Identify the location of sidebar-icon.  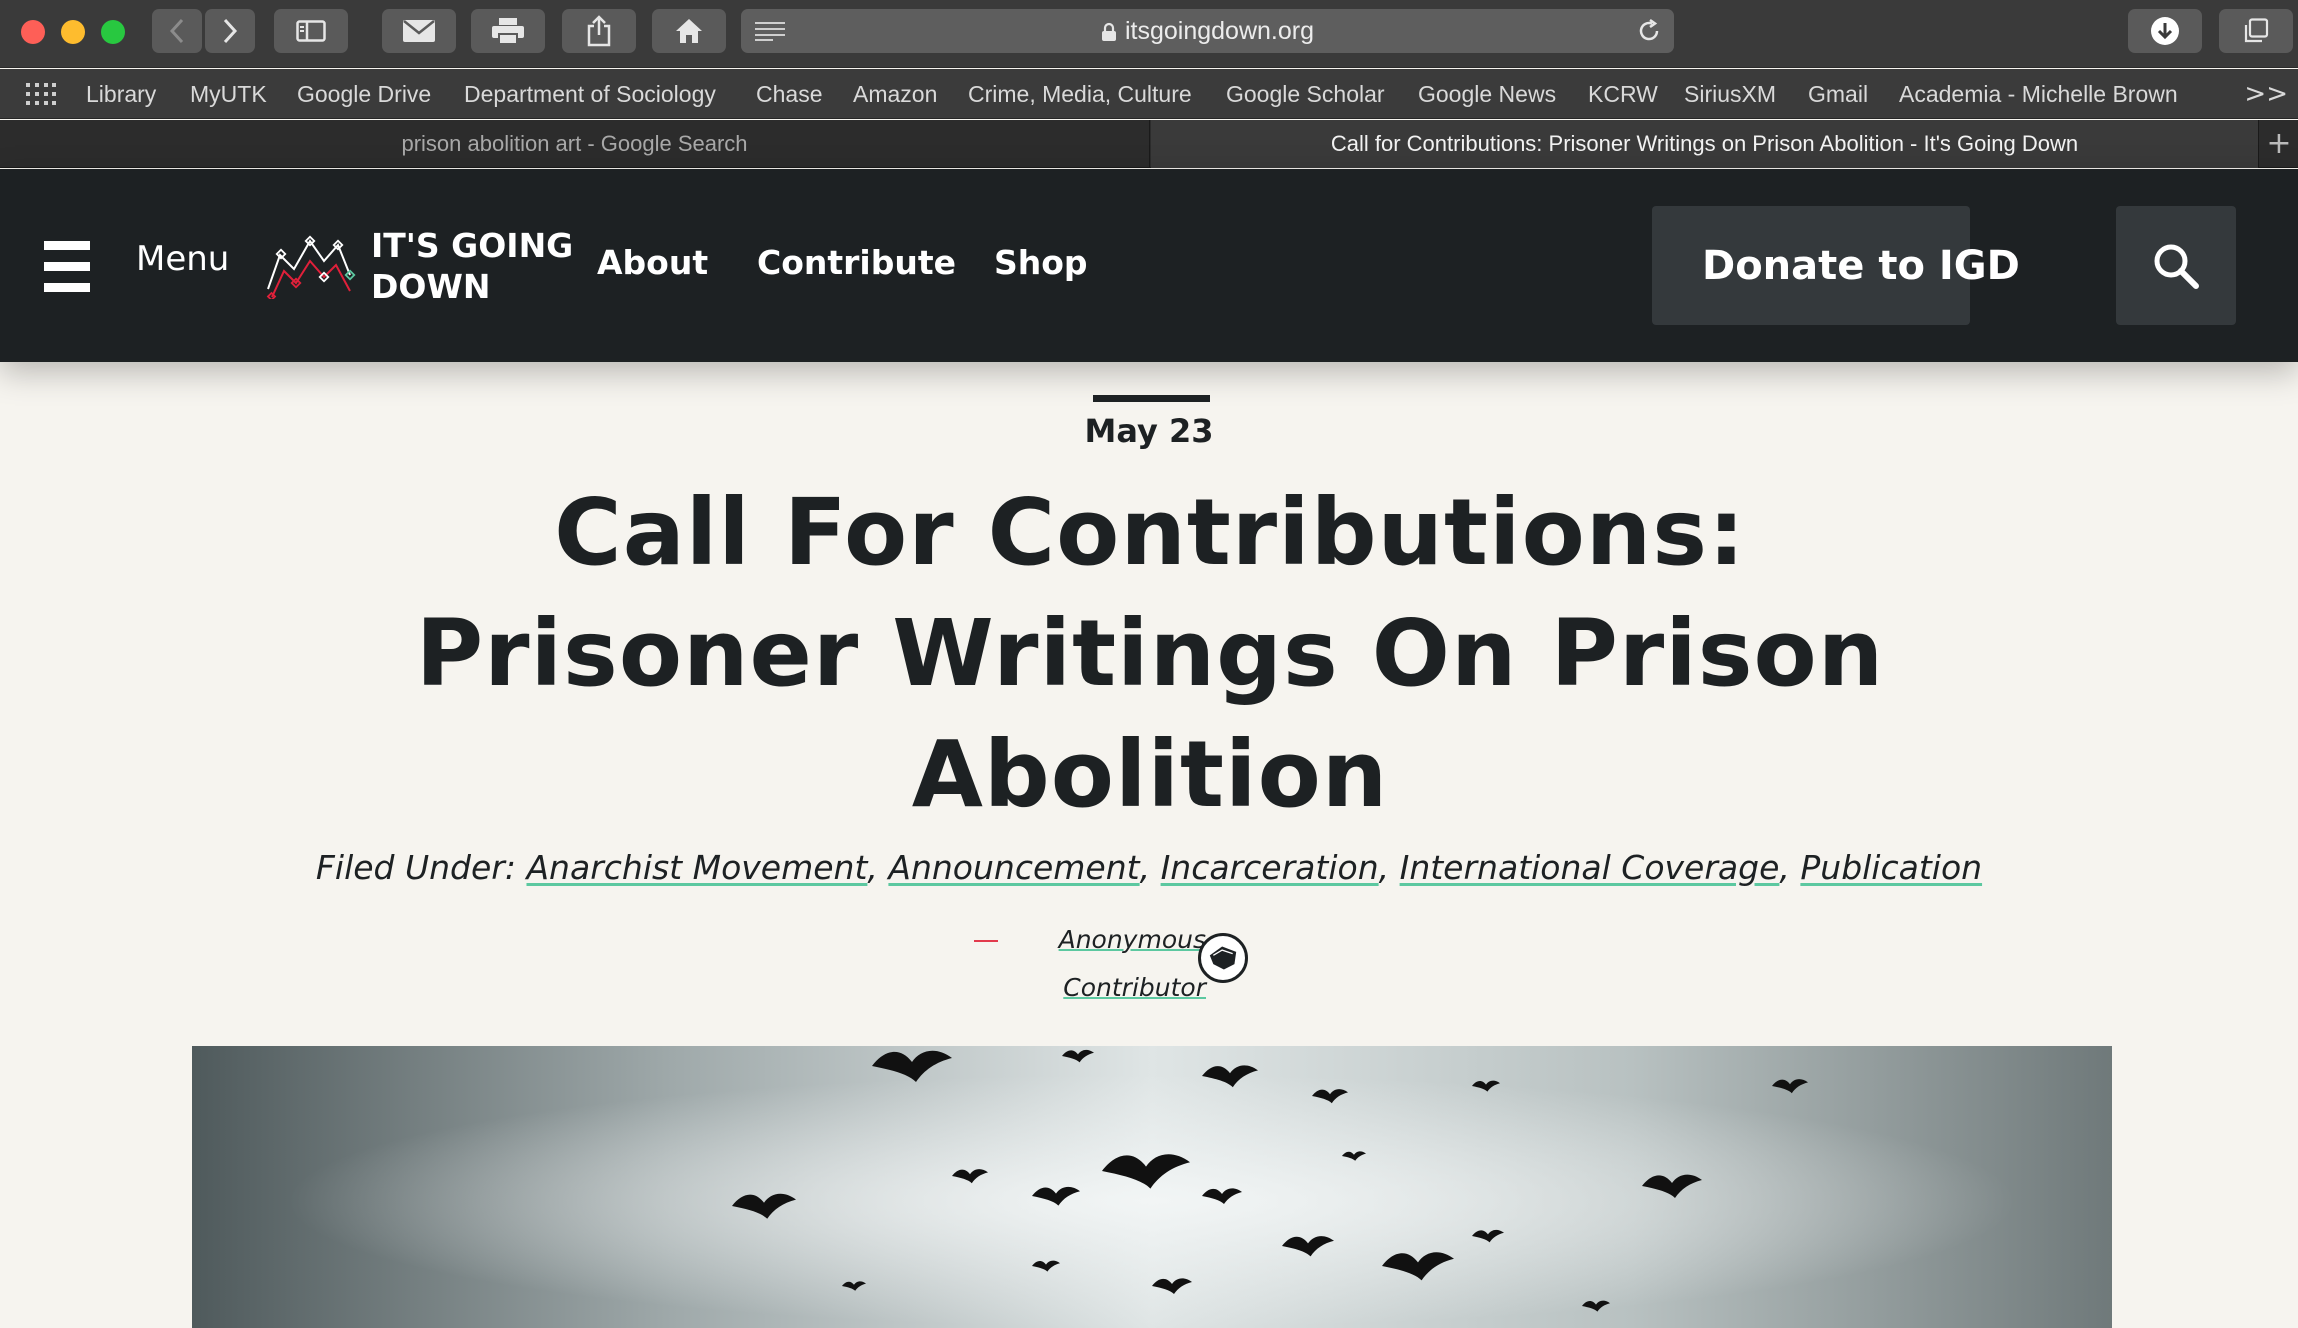
(311, 31).